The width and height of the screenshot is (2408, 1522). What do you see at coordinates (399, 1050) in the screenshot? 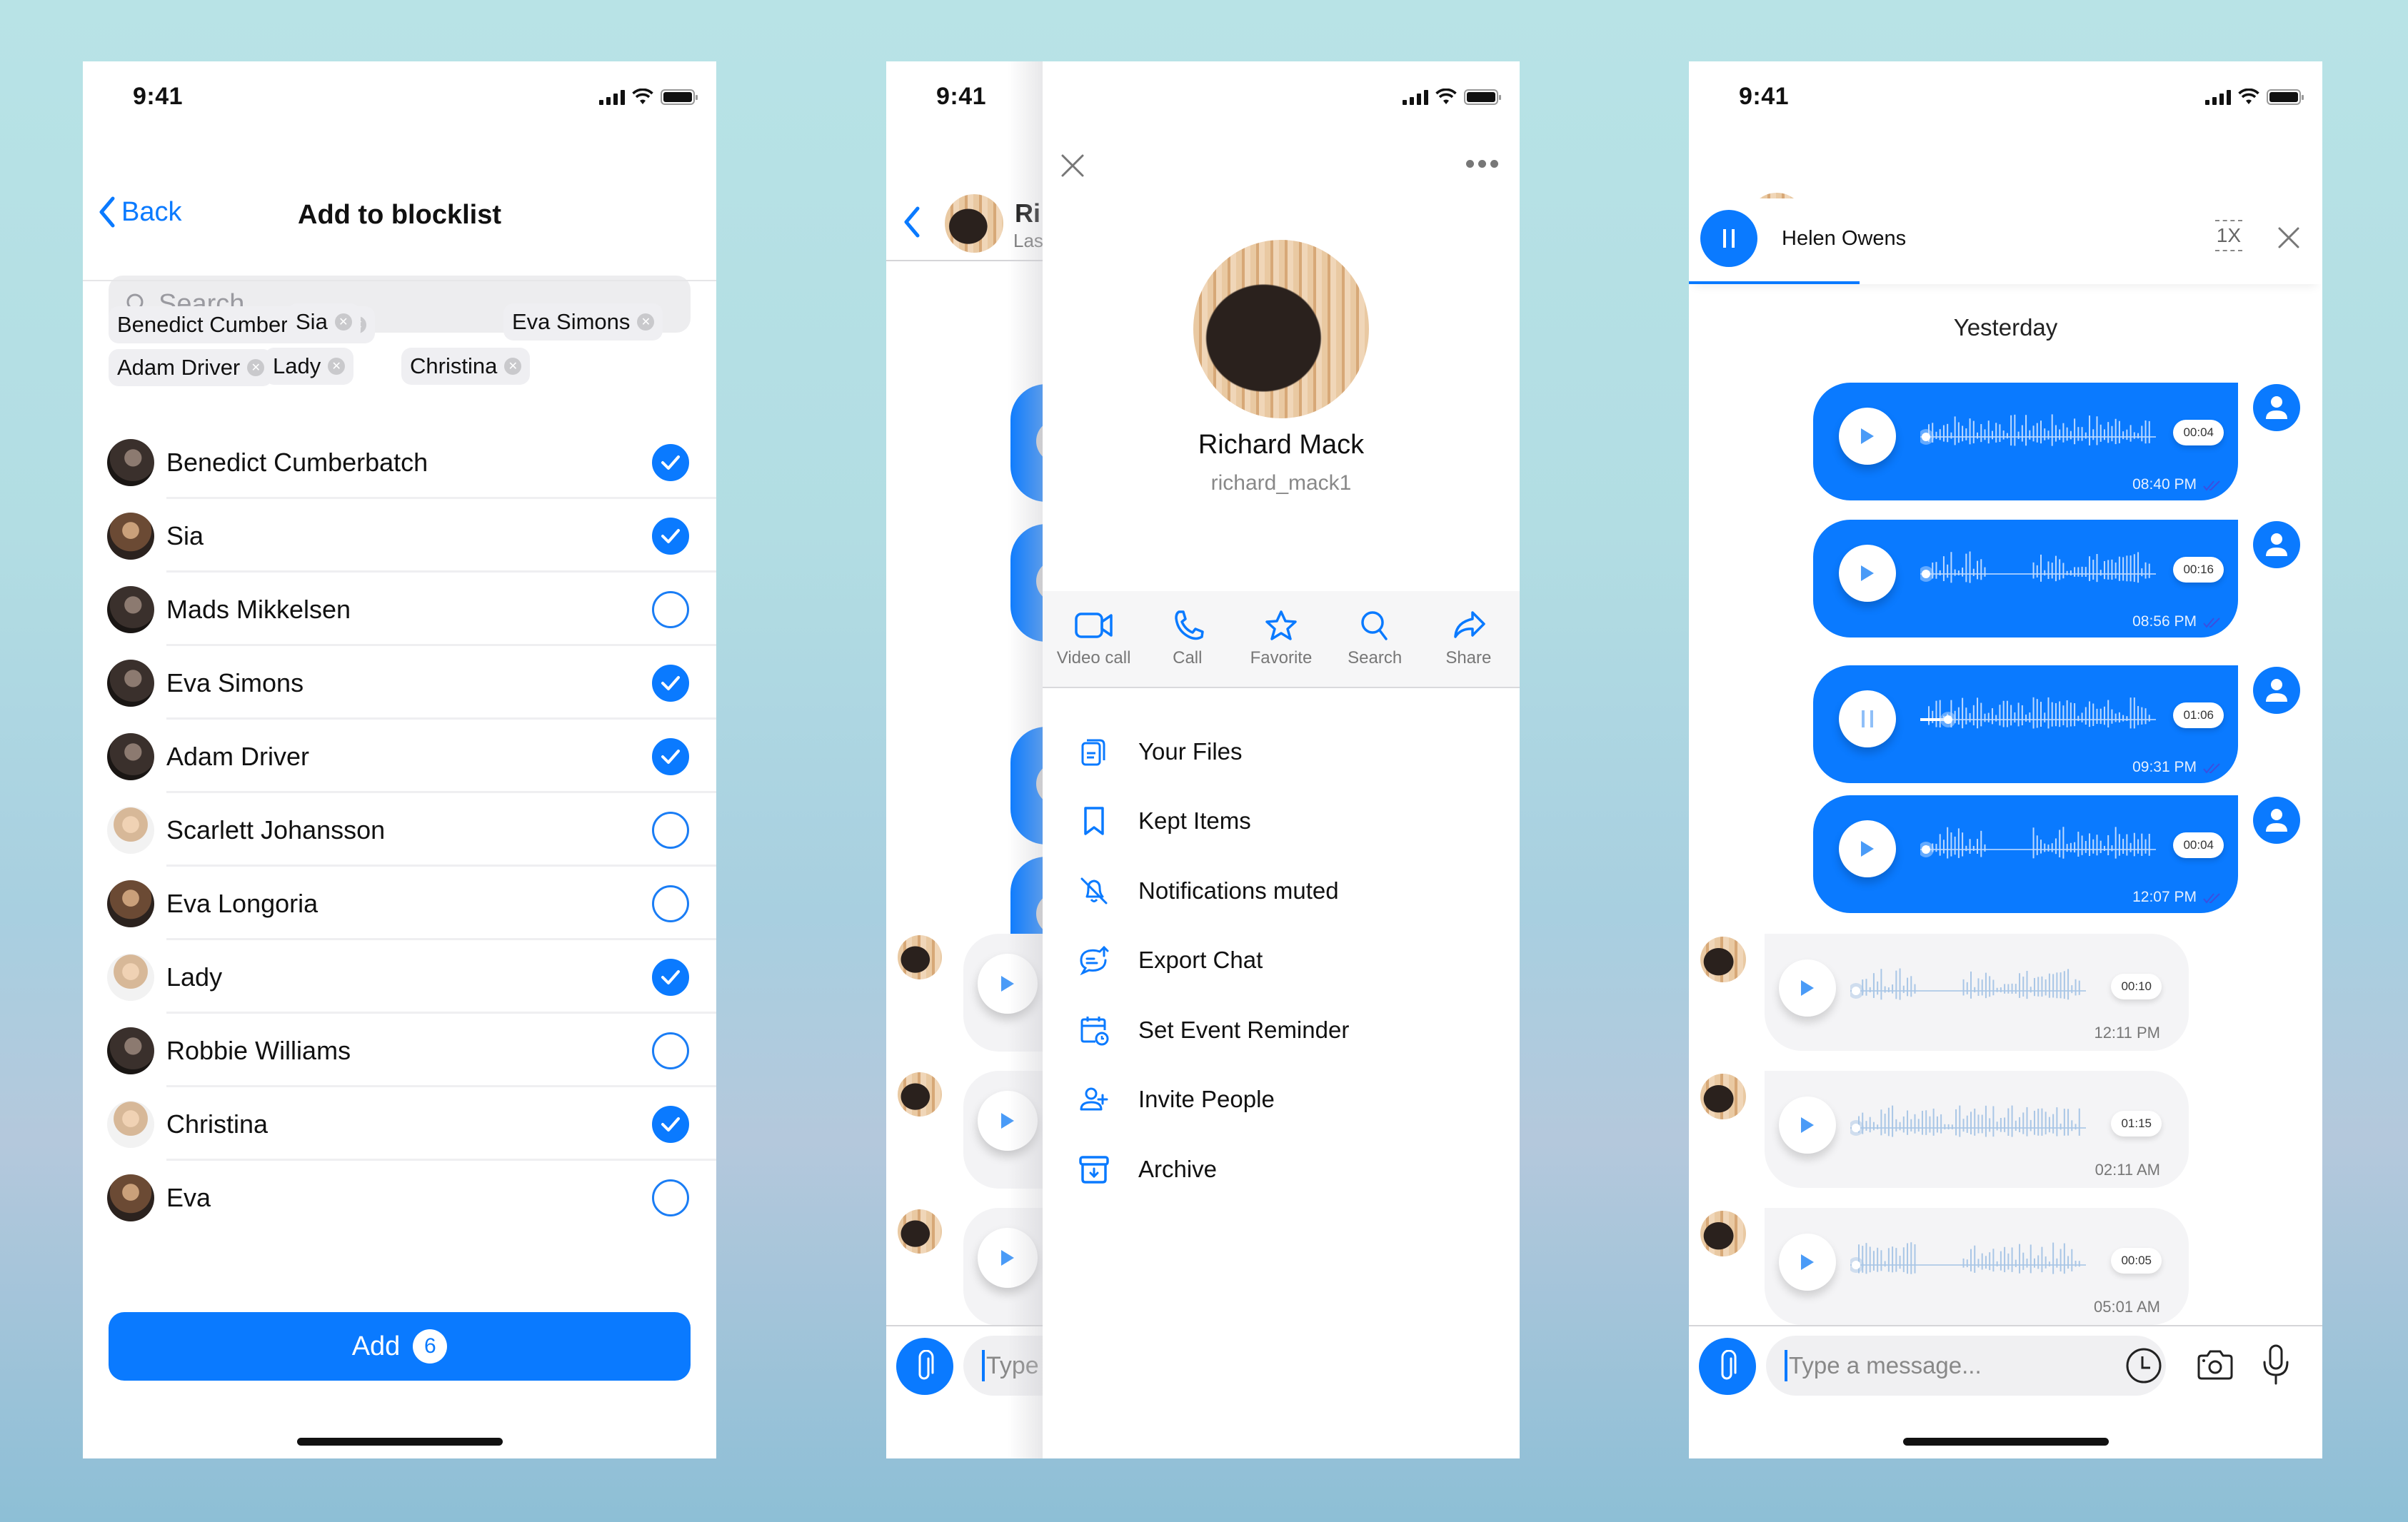
I see `contact-row: Robbie Williams` at bounding box center [399, 1050].